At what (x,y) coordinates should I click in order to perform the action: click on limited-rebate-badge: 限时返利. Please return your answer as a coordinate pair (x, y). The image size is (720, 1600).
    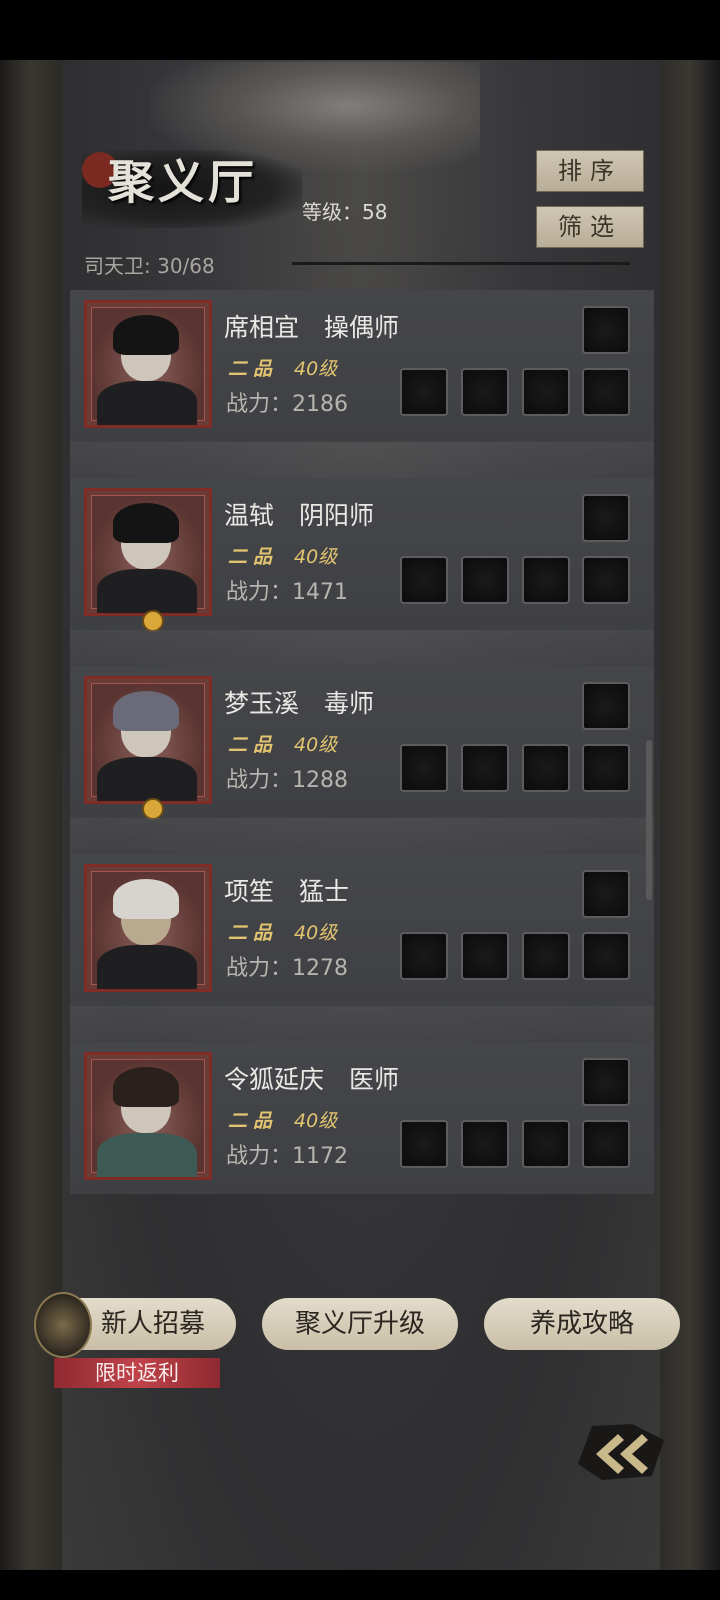
    Looking at the image, I should click on (137, 1373).